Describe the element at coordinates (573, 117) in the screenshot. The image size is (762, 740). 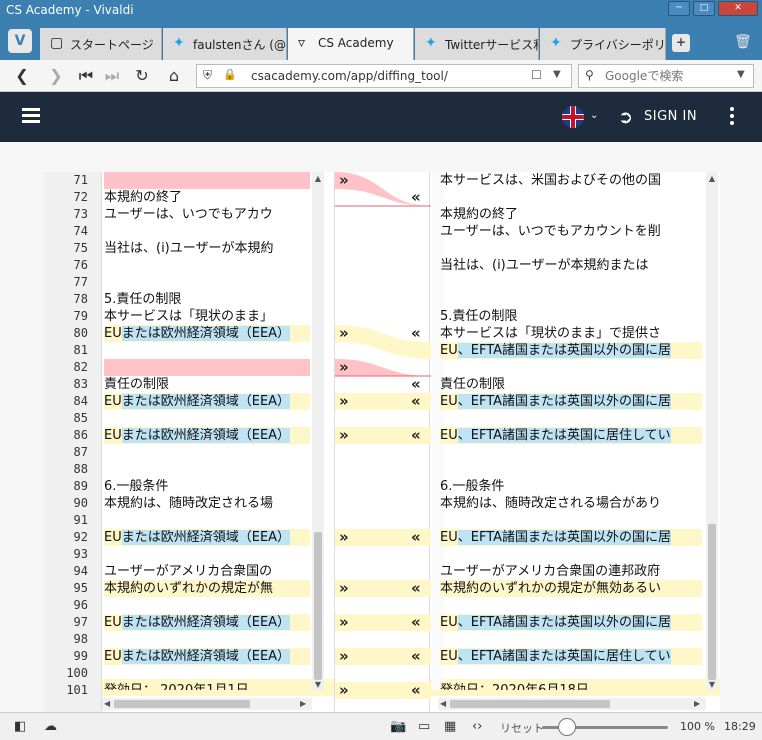
I see `uk-flag-icon` at that location.